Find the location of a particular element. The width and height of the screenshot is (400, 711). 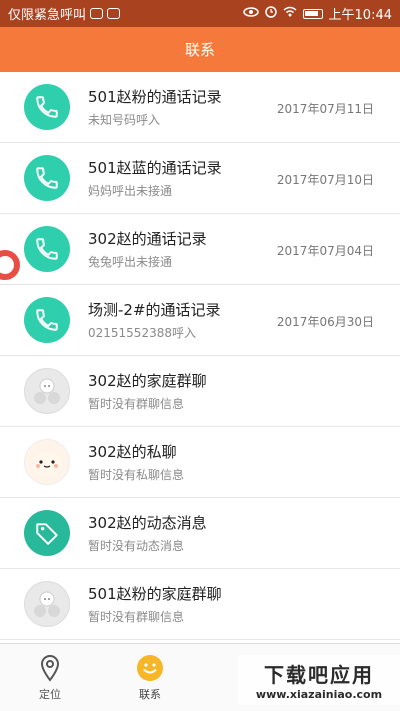

list-item: 302赵的动态消息 暂时没有动态消息 is located at coordinates (200, 533).